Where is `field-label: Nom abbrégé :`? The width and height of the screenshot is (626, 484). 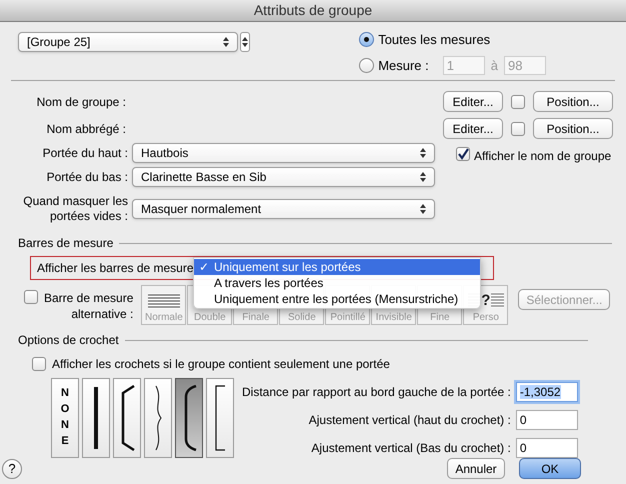 field-label: Nom abbrégé : is located at coordinates (86, 129).